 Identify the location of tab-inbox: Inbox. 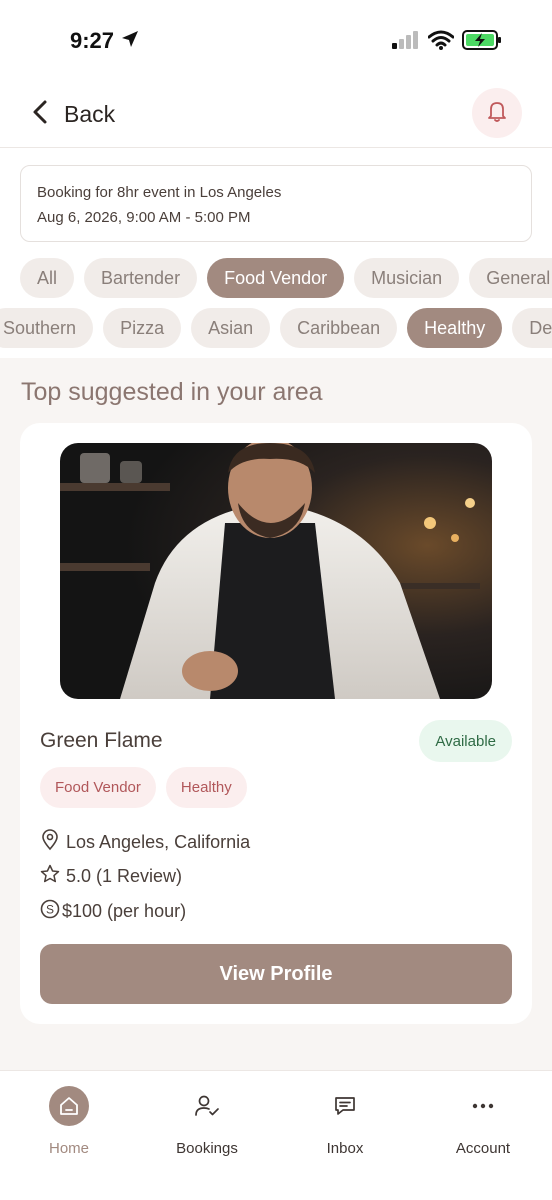
(345, 1121).